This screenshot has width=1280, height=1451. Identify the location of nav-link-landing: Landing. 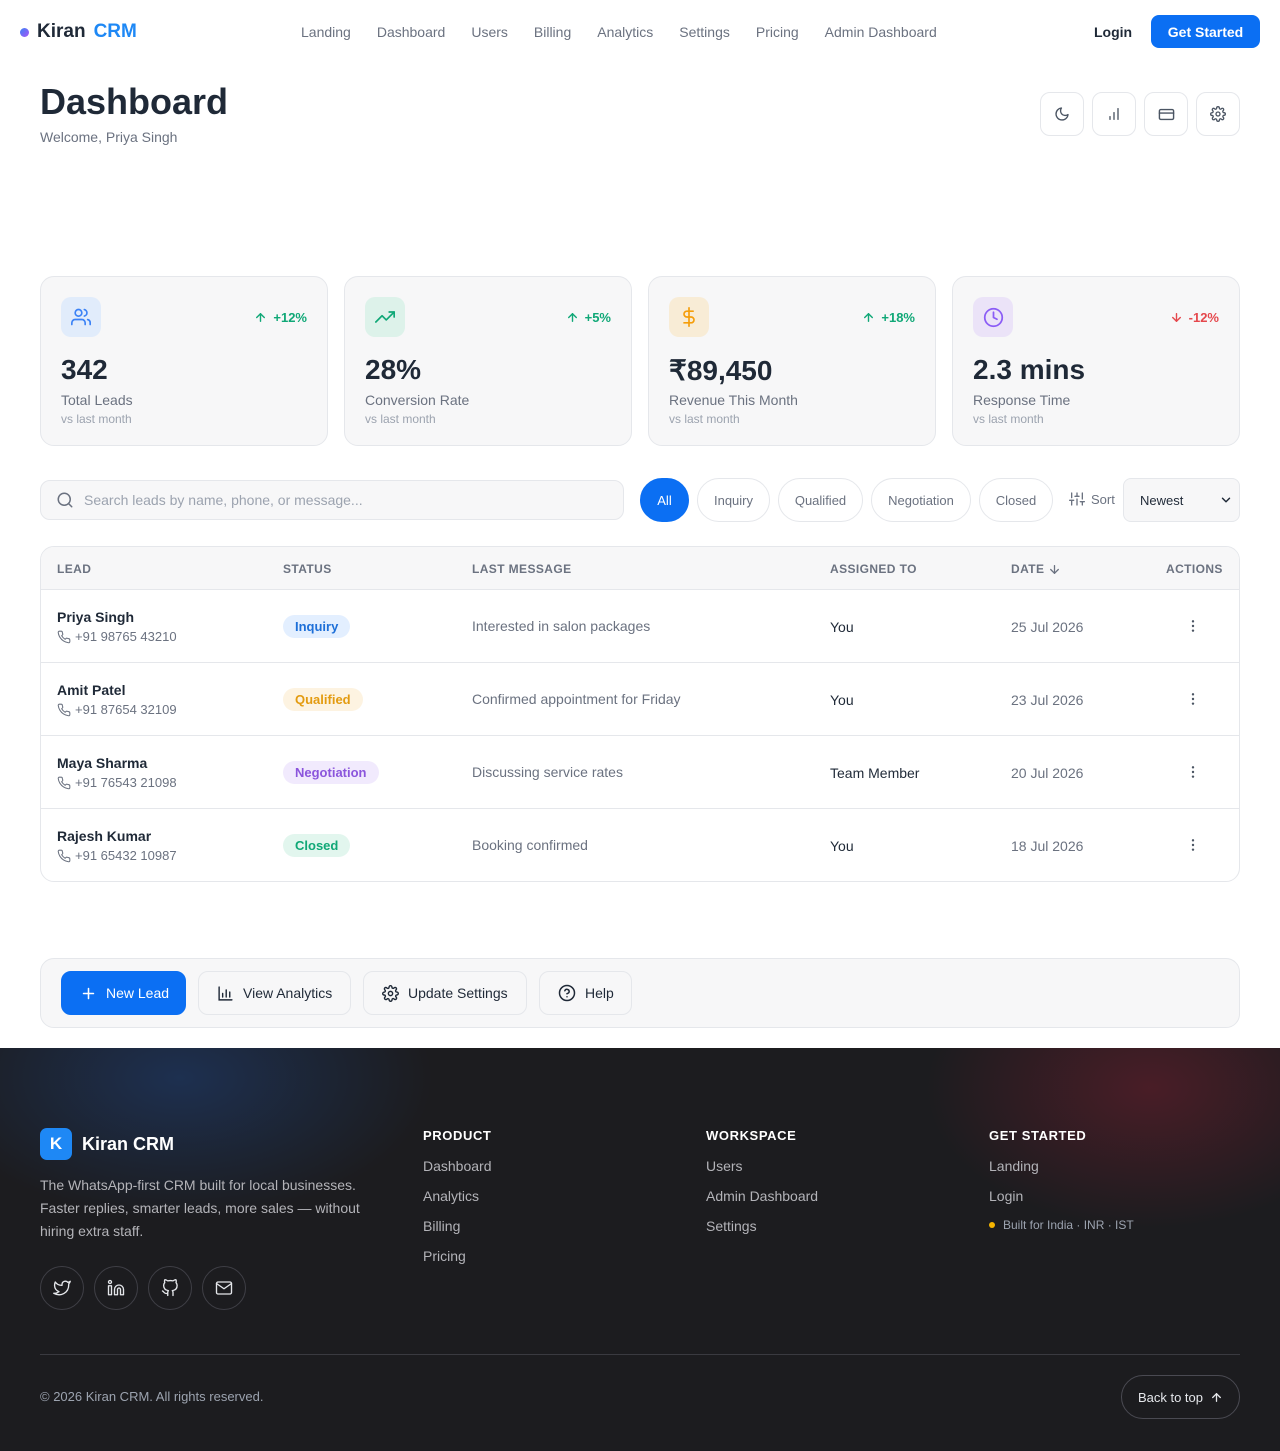
(326, 32).